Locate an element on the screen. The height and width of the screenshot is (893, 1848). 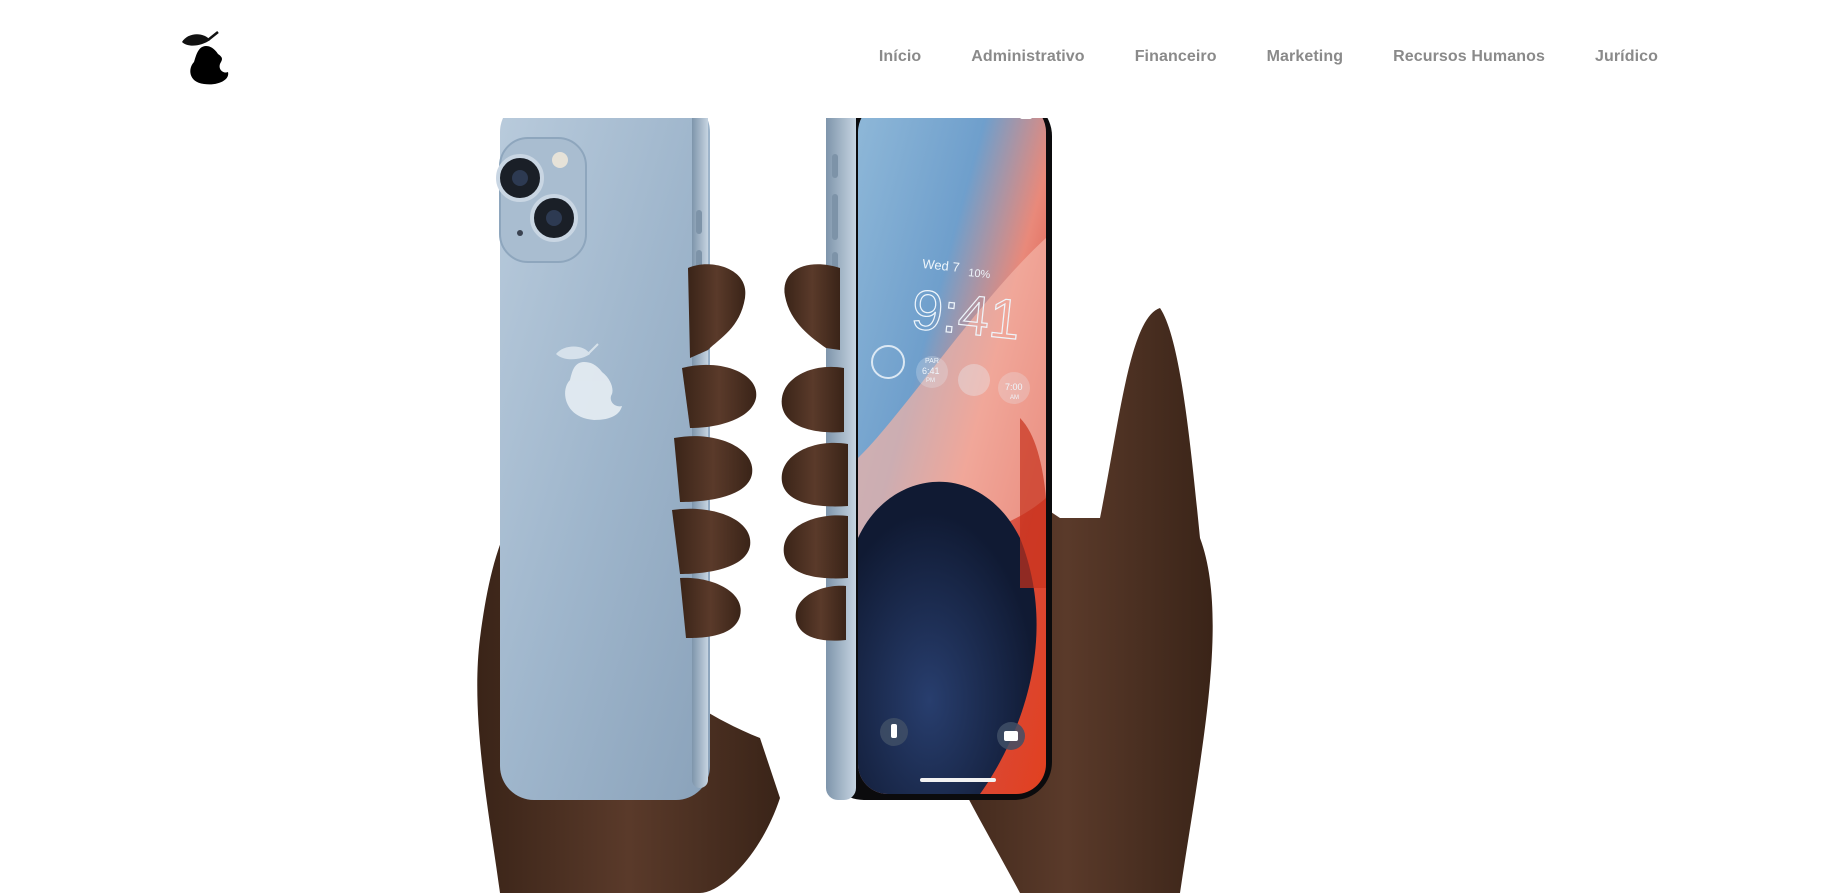
lock-time: 9:41 is located at coordinates (966, 314).